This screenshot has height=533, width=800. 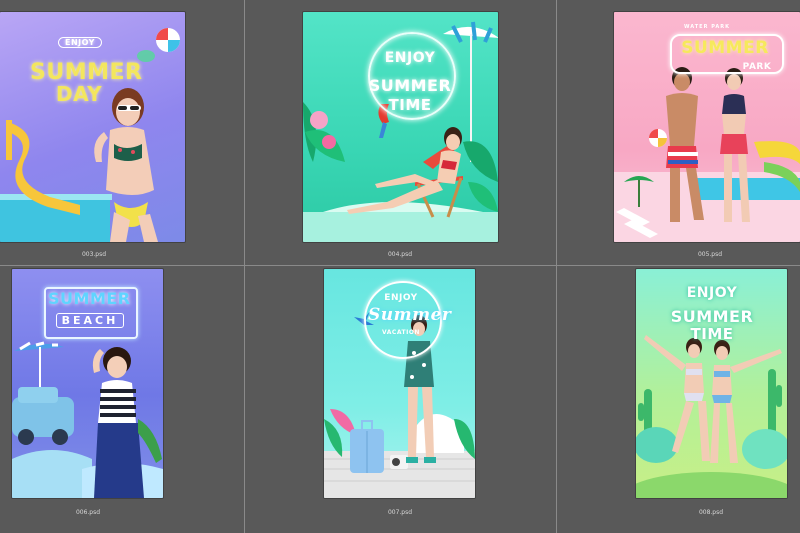 What do you see at coordinates (401, 332) in the screenshot?
I see `poster-headline-sub: VACATION` at bounding box center [401, 332].